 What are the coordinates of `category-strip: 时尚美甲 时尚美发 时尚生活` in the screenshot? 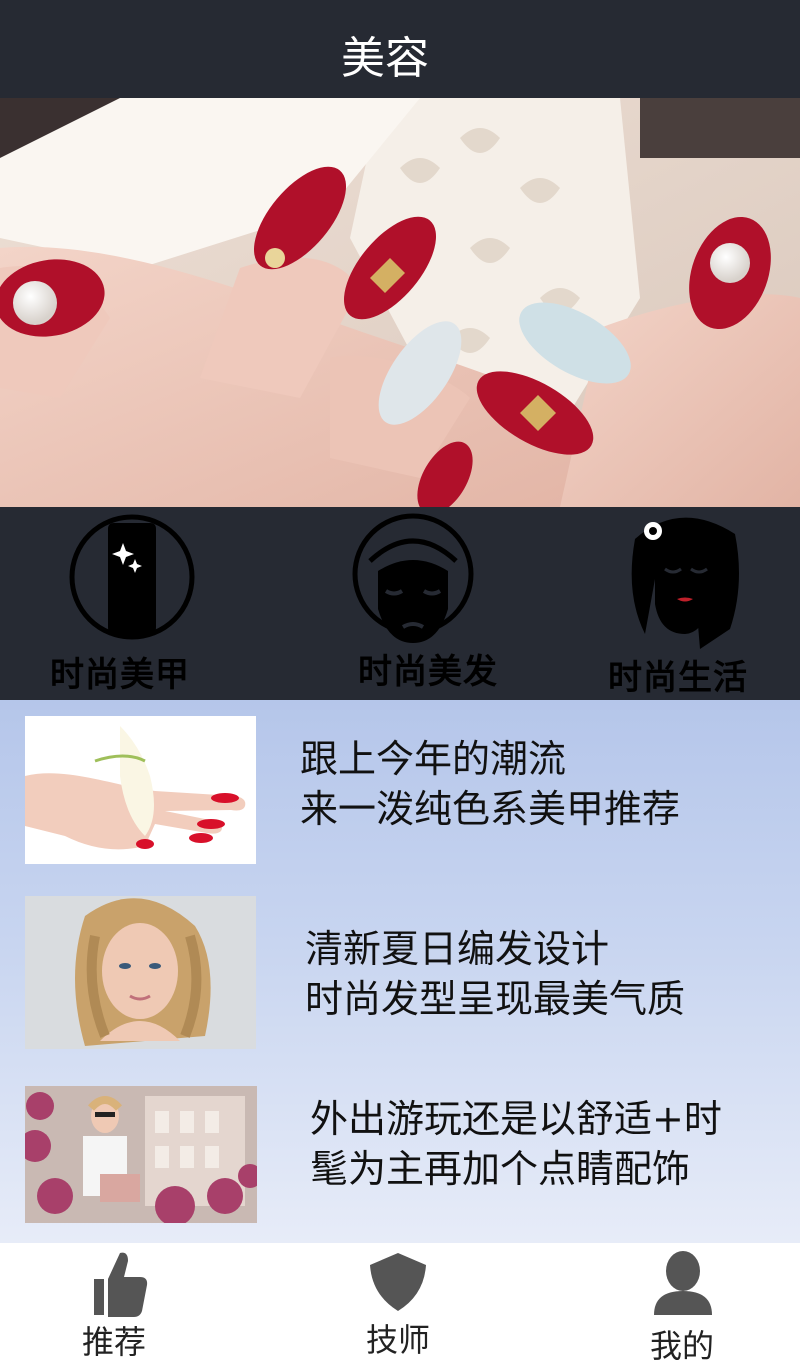 It's located at (400, 603).